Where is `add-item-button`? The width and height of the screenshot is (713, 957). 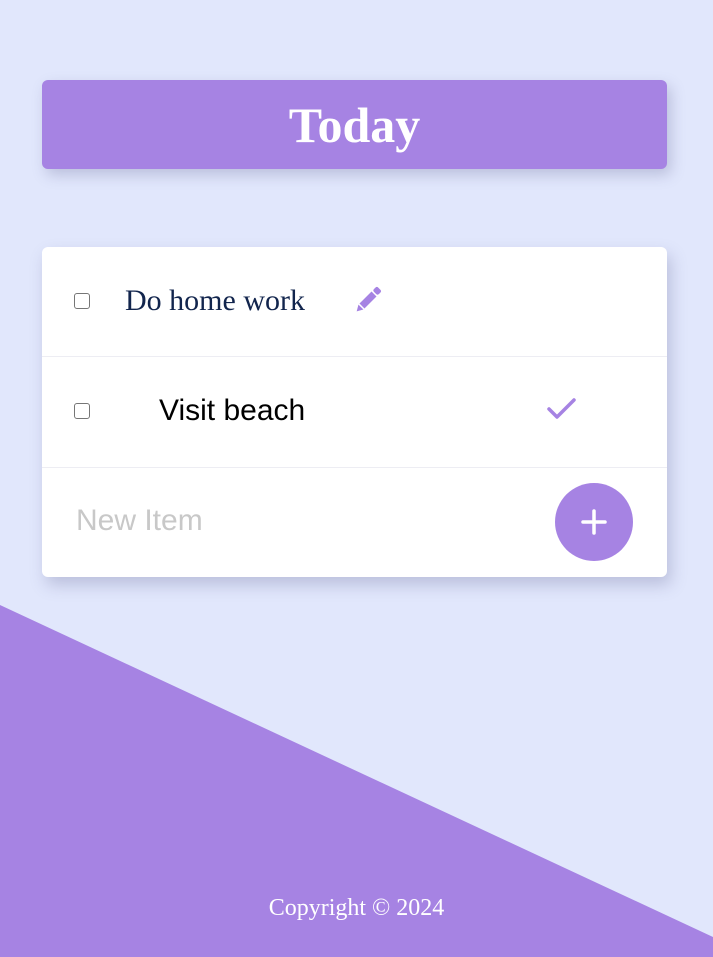 add-item-button is located at coordinates (594, 522).